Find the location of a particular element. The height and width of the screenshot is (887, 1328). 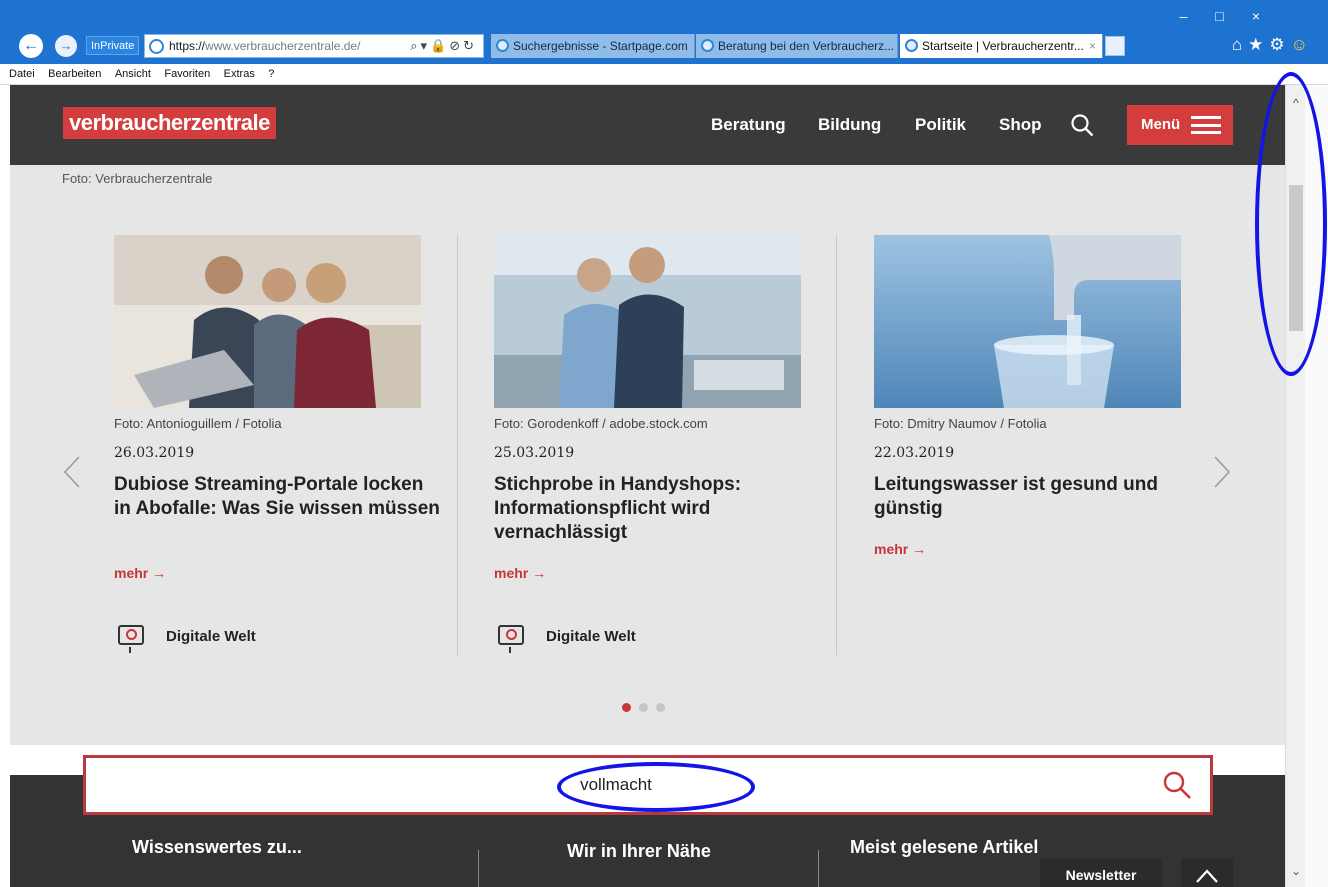

photo-credit: Foto: Antonioguillem / Fotolia is located at coordinates (198, 423).